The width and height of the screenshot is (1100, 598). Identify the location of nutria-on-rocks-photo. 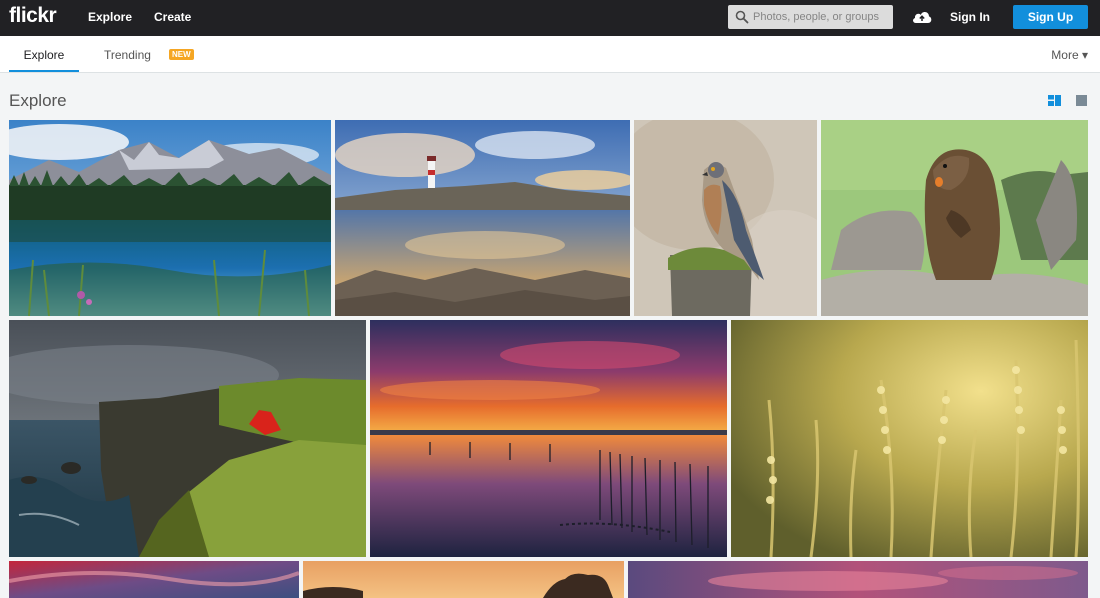
(954, 218).